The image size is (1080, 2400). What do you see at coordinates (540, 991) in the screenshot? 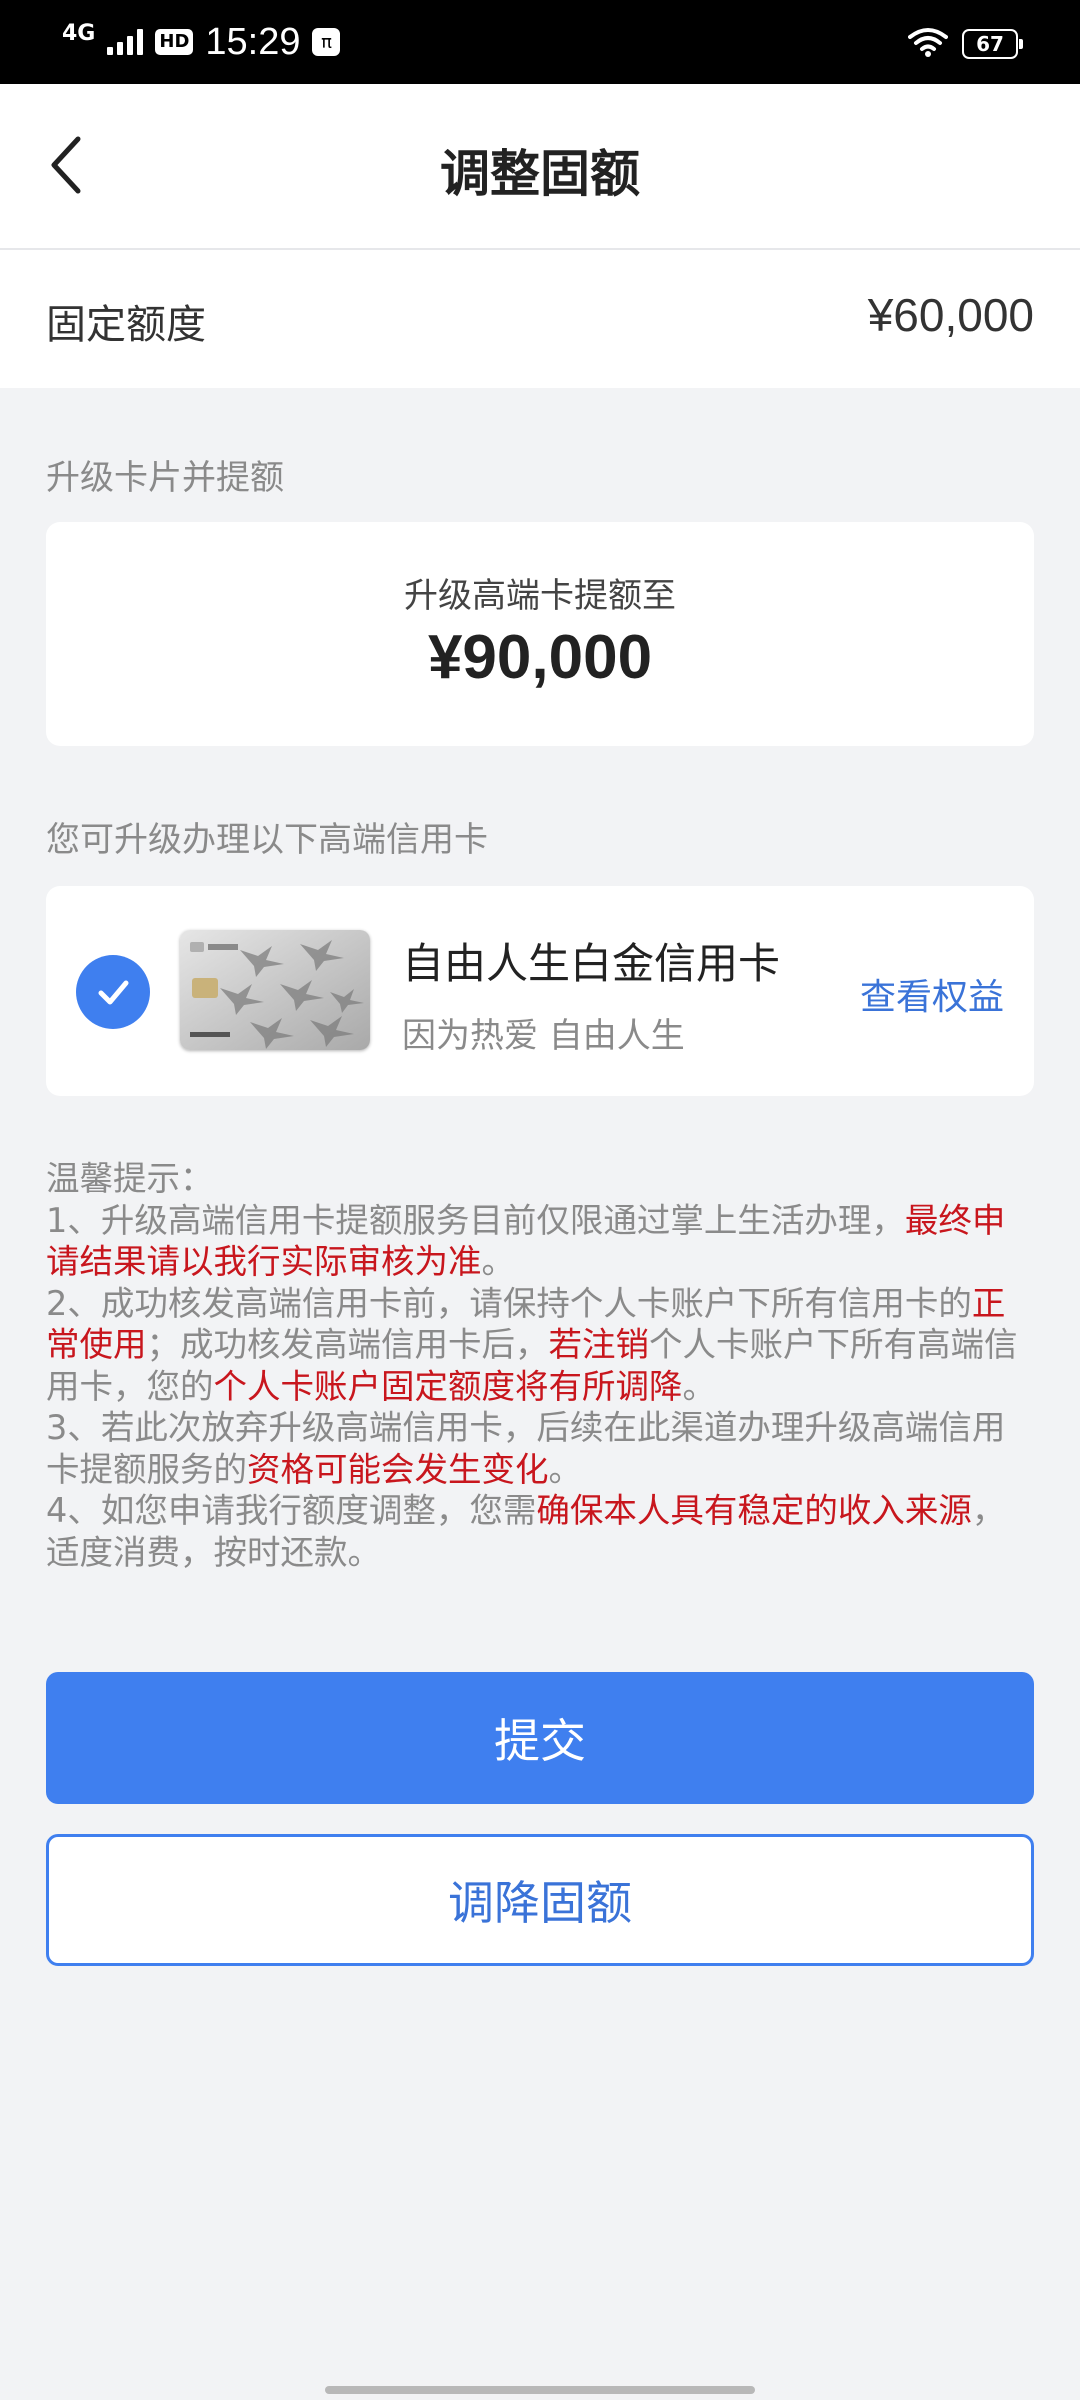
I see `card-option: 自由人生白金信用卡 因为热爱 自由人生 查看权益` at bounding box center [540, 991].